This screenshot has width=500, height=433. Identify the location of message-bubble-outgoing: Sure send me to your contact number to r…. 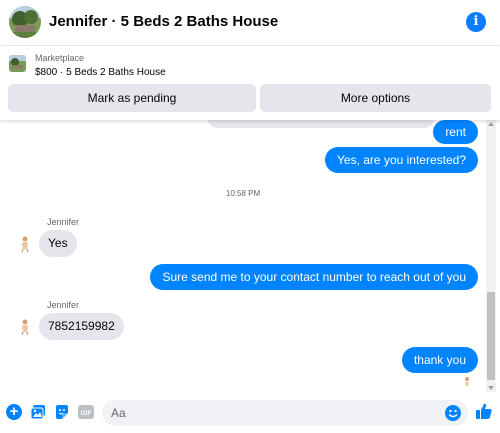
(314, 277).